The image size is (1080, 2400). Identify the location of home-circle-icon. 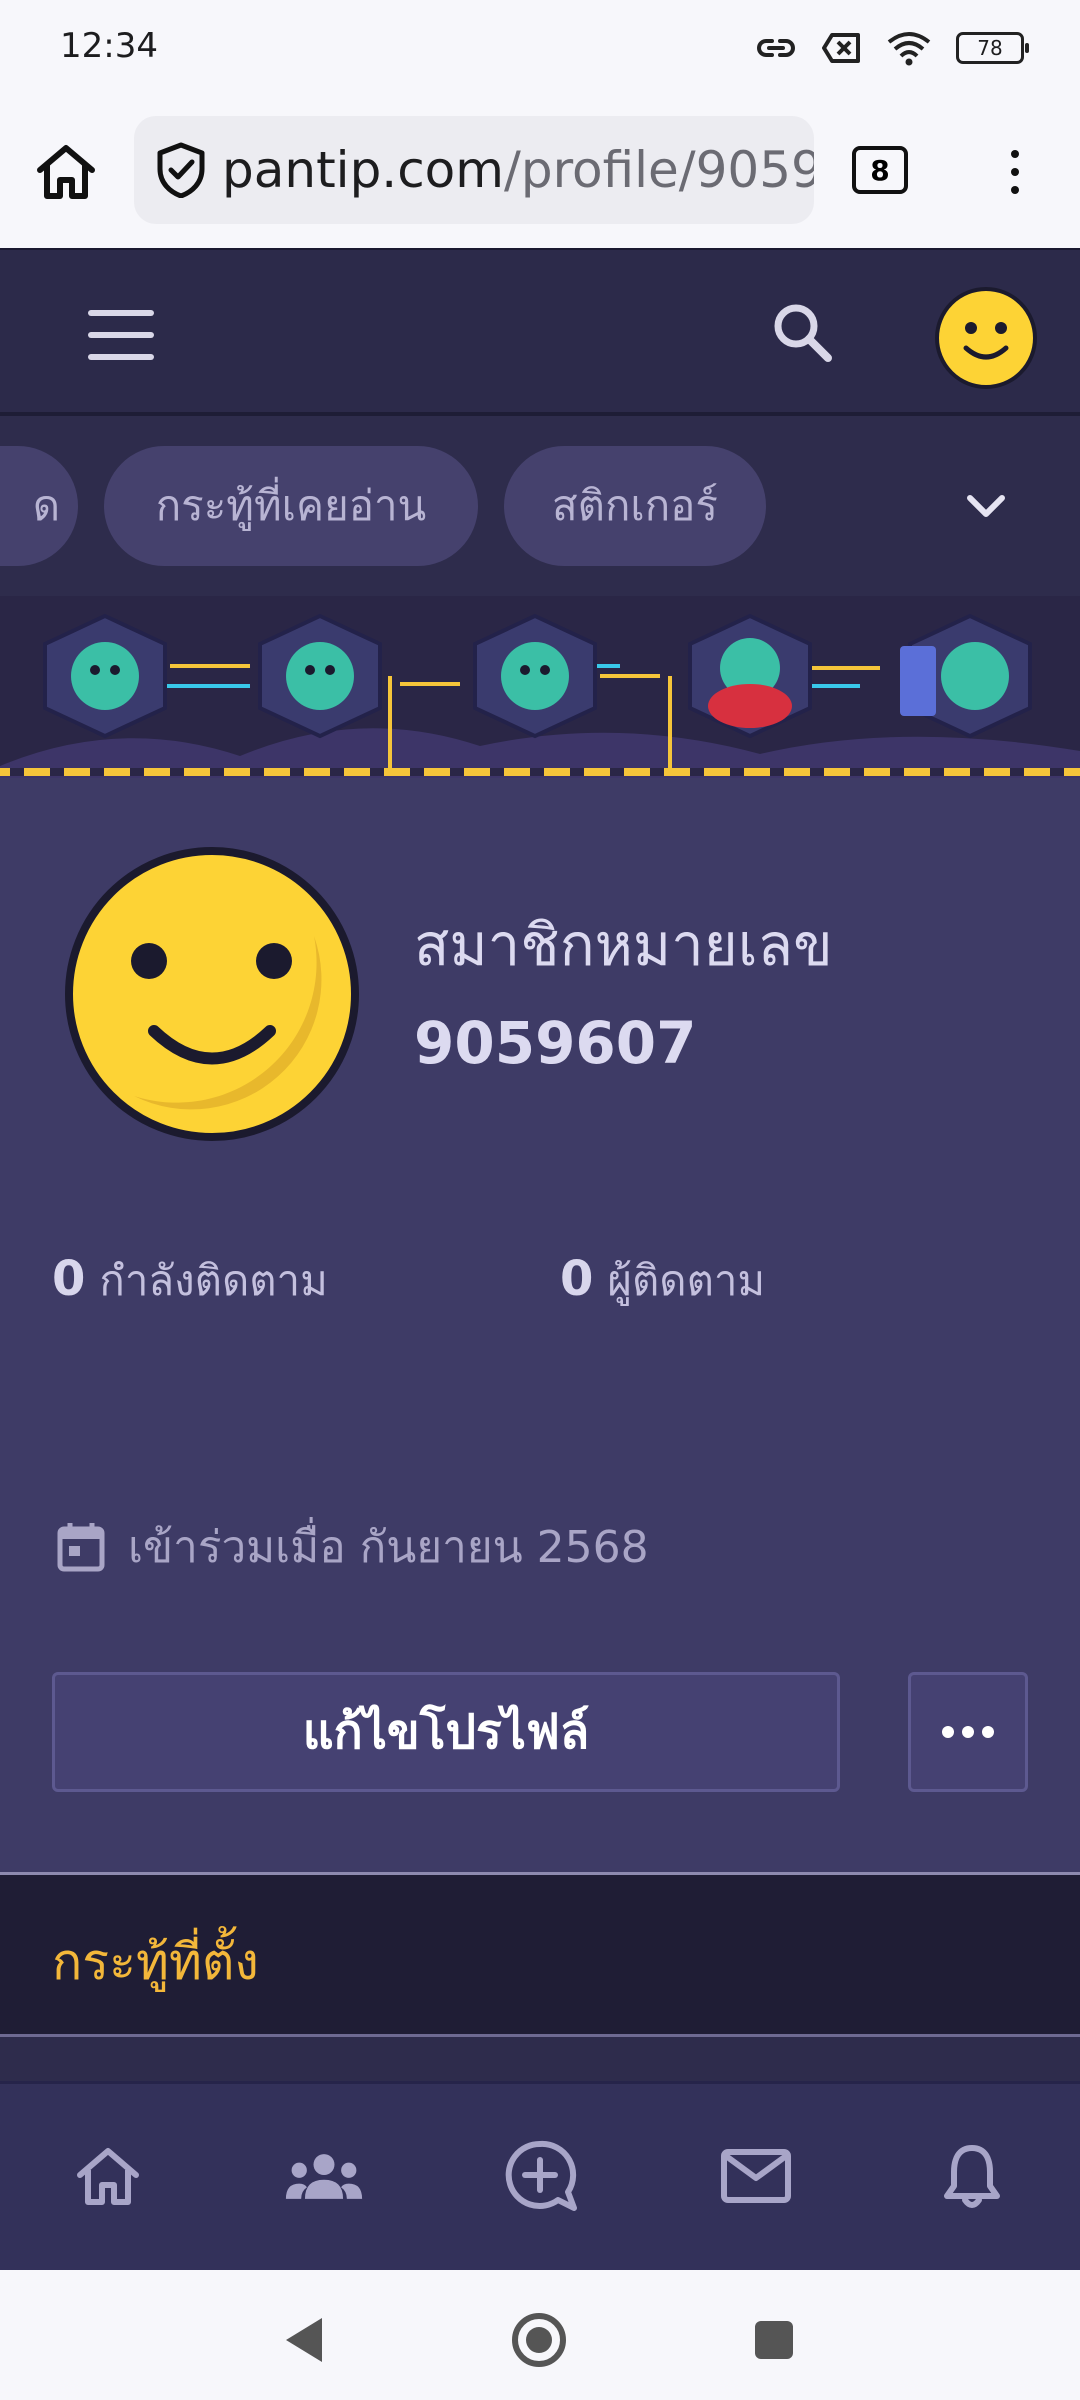
(539, 2340).